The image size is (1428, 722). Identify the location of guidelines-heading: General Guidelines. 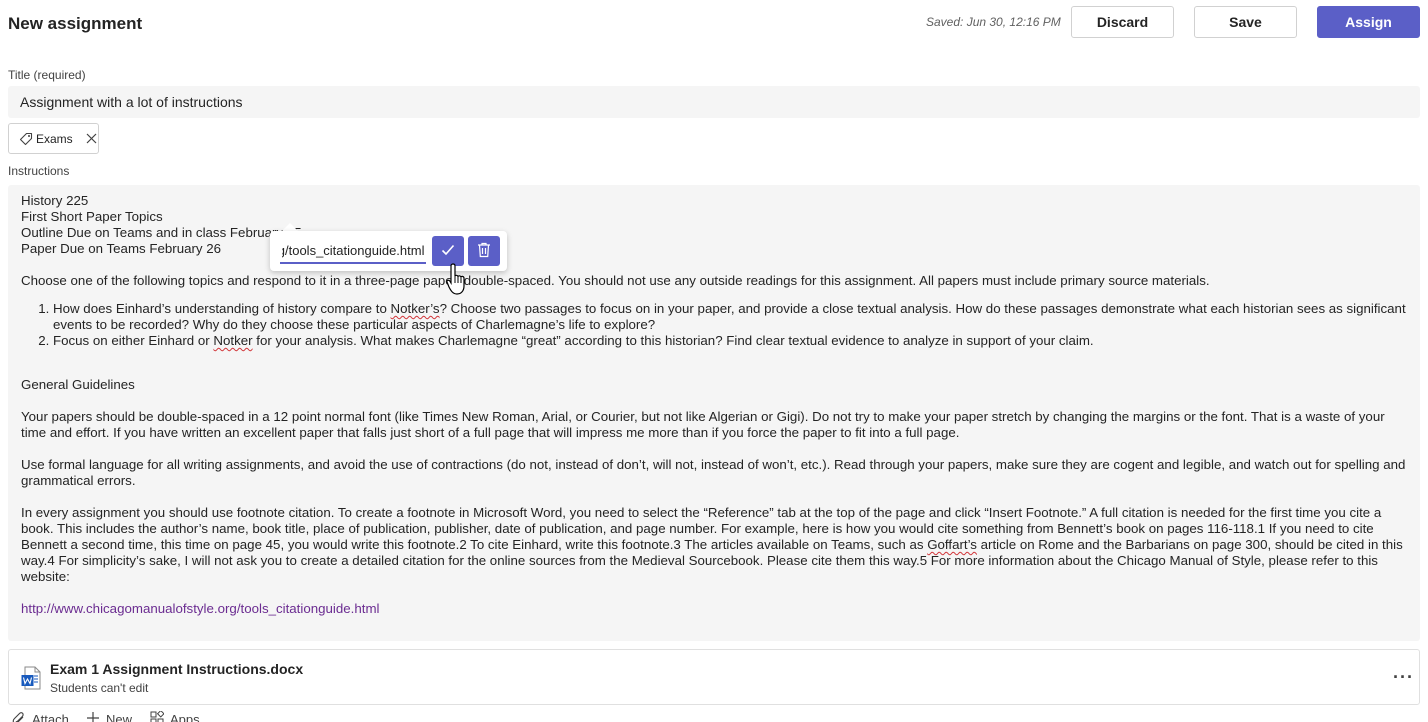
(78, 384).